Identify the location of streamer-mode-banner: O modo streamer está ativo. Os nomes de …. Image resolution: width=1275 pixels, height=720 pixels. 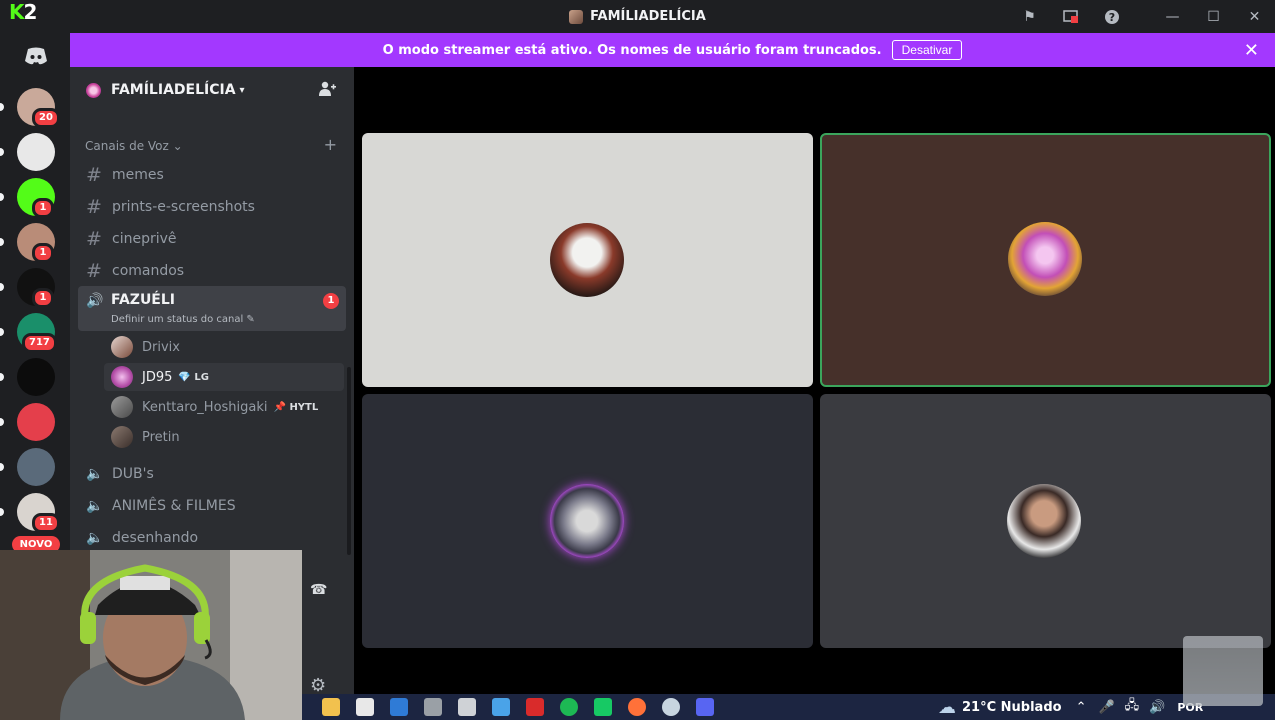
(672, 50).